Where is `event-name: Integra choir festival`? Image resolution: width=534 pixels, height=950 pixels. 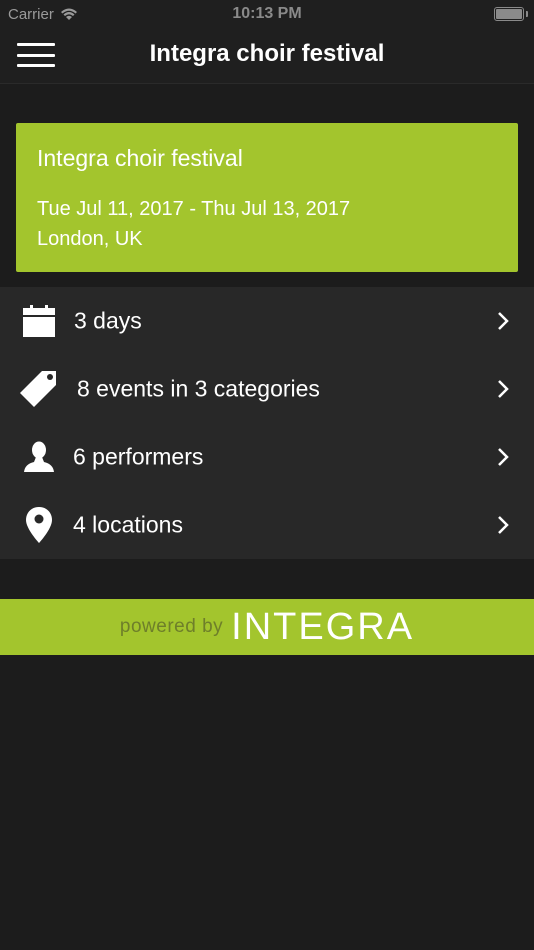
event-name: Integra choir festival is located at coordinates (140, 158).